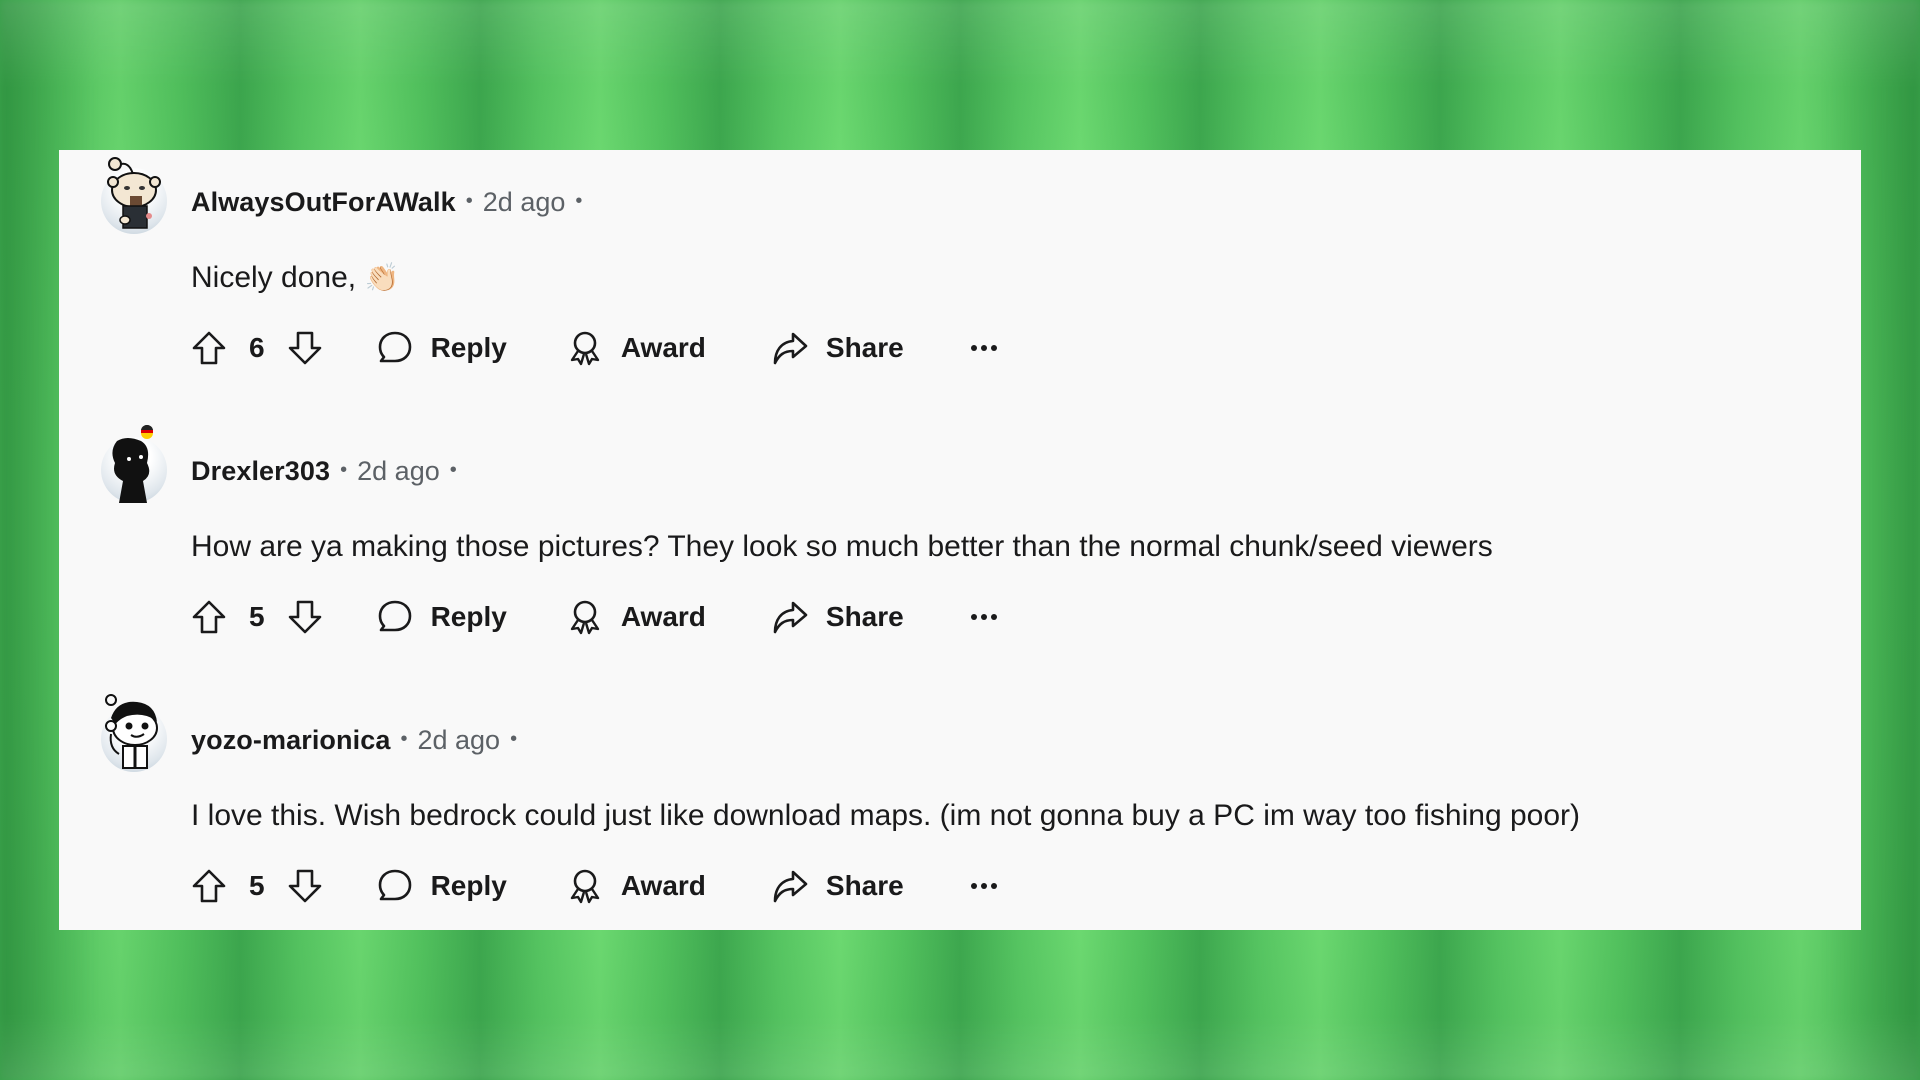 This screenshot has height=1080, width=1920. Describe the element at coordinates (274, 277) in the screenshot. I see `comment-text: Nicely done,` at that location.